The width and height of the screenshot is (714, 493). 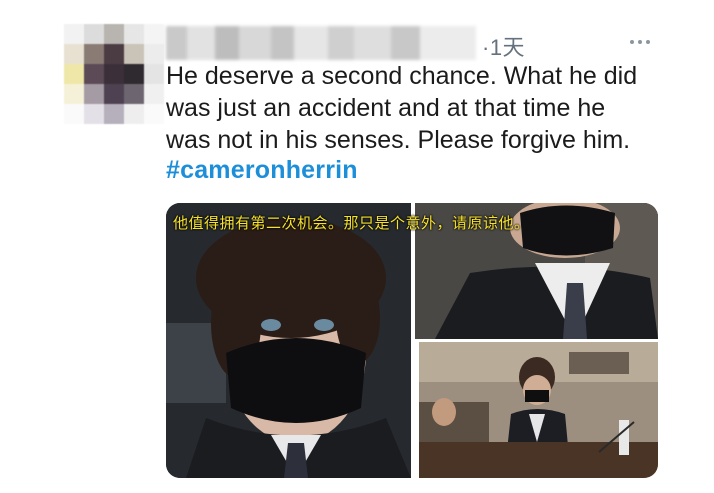 What do you see at coordinates (321, 43) in the screenshot?
I see `username-blurred` at bounding box center [321, 43].